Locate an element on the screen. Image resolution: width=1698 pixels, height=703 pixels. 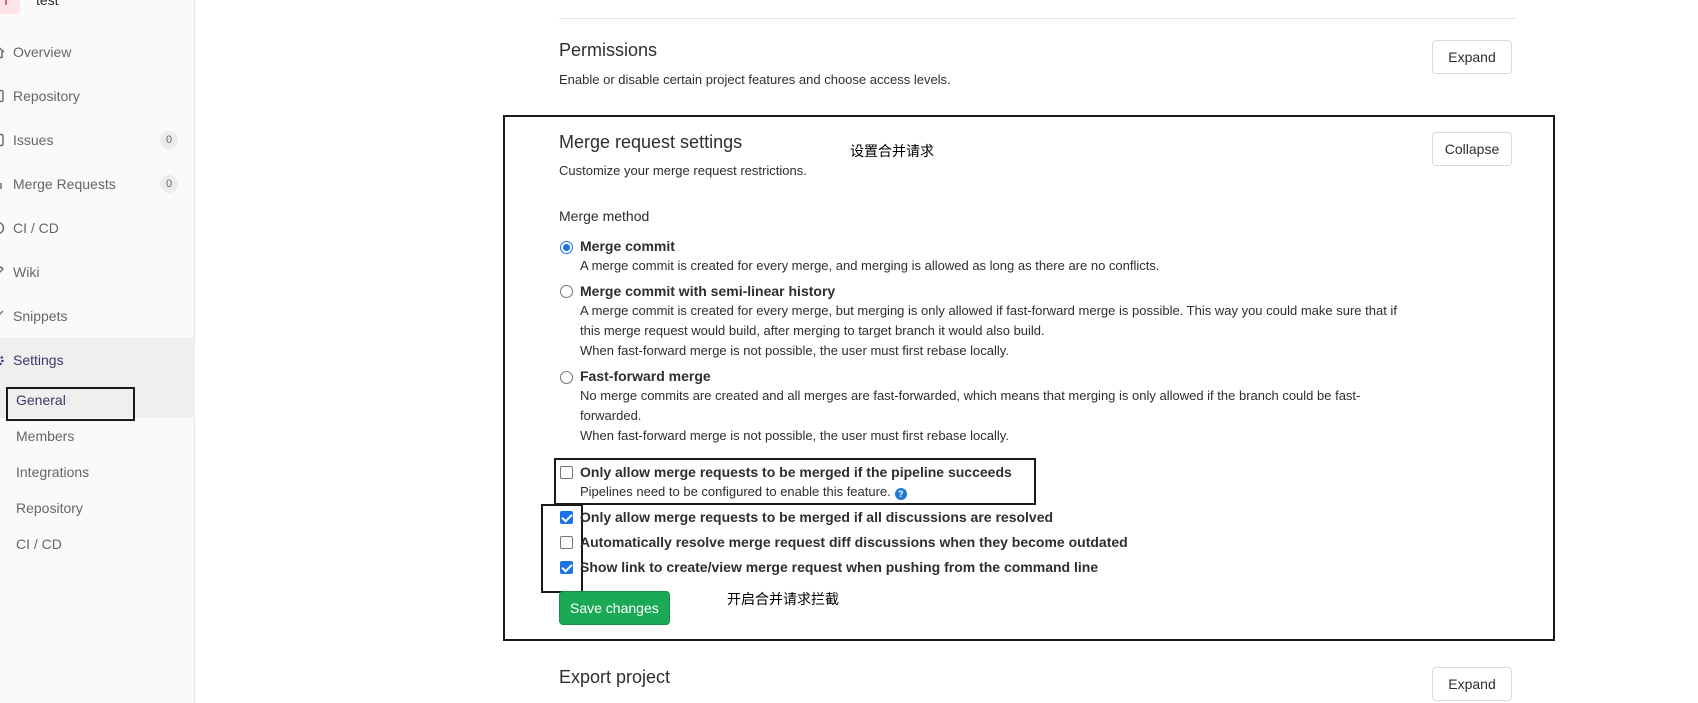
merge-commit-radio is located at coordinates (566, 247).